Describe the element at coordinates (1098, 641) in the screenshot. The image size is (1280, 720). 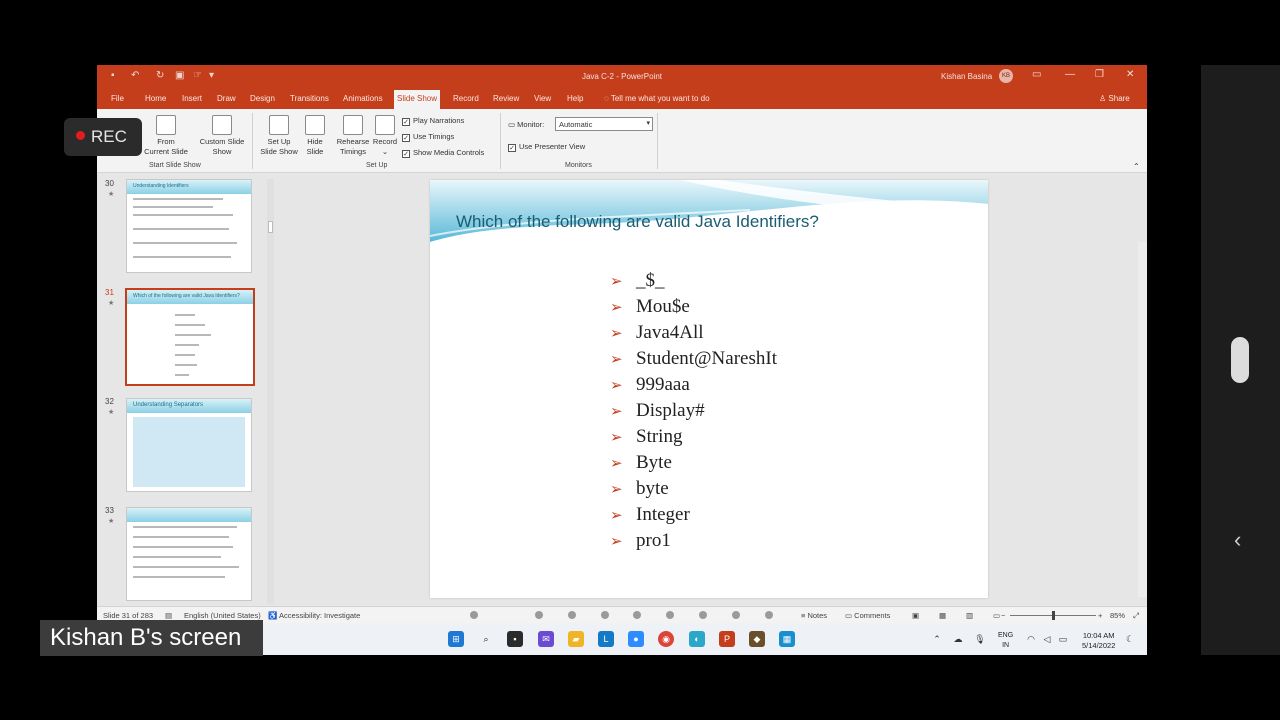
I see `system-clock: 10:04 AM 5/14/2022` at that location.